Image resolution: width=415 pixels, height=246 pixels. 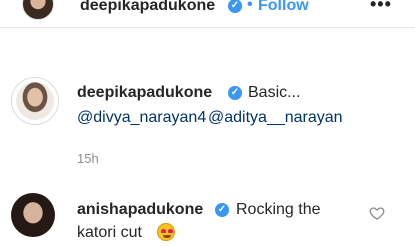 What do you see at coordinates (278, 209) in the screenshot?
I see `comment-text: Rocking the` at bounding box center [278, 209].